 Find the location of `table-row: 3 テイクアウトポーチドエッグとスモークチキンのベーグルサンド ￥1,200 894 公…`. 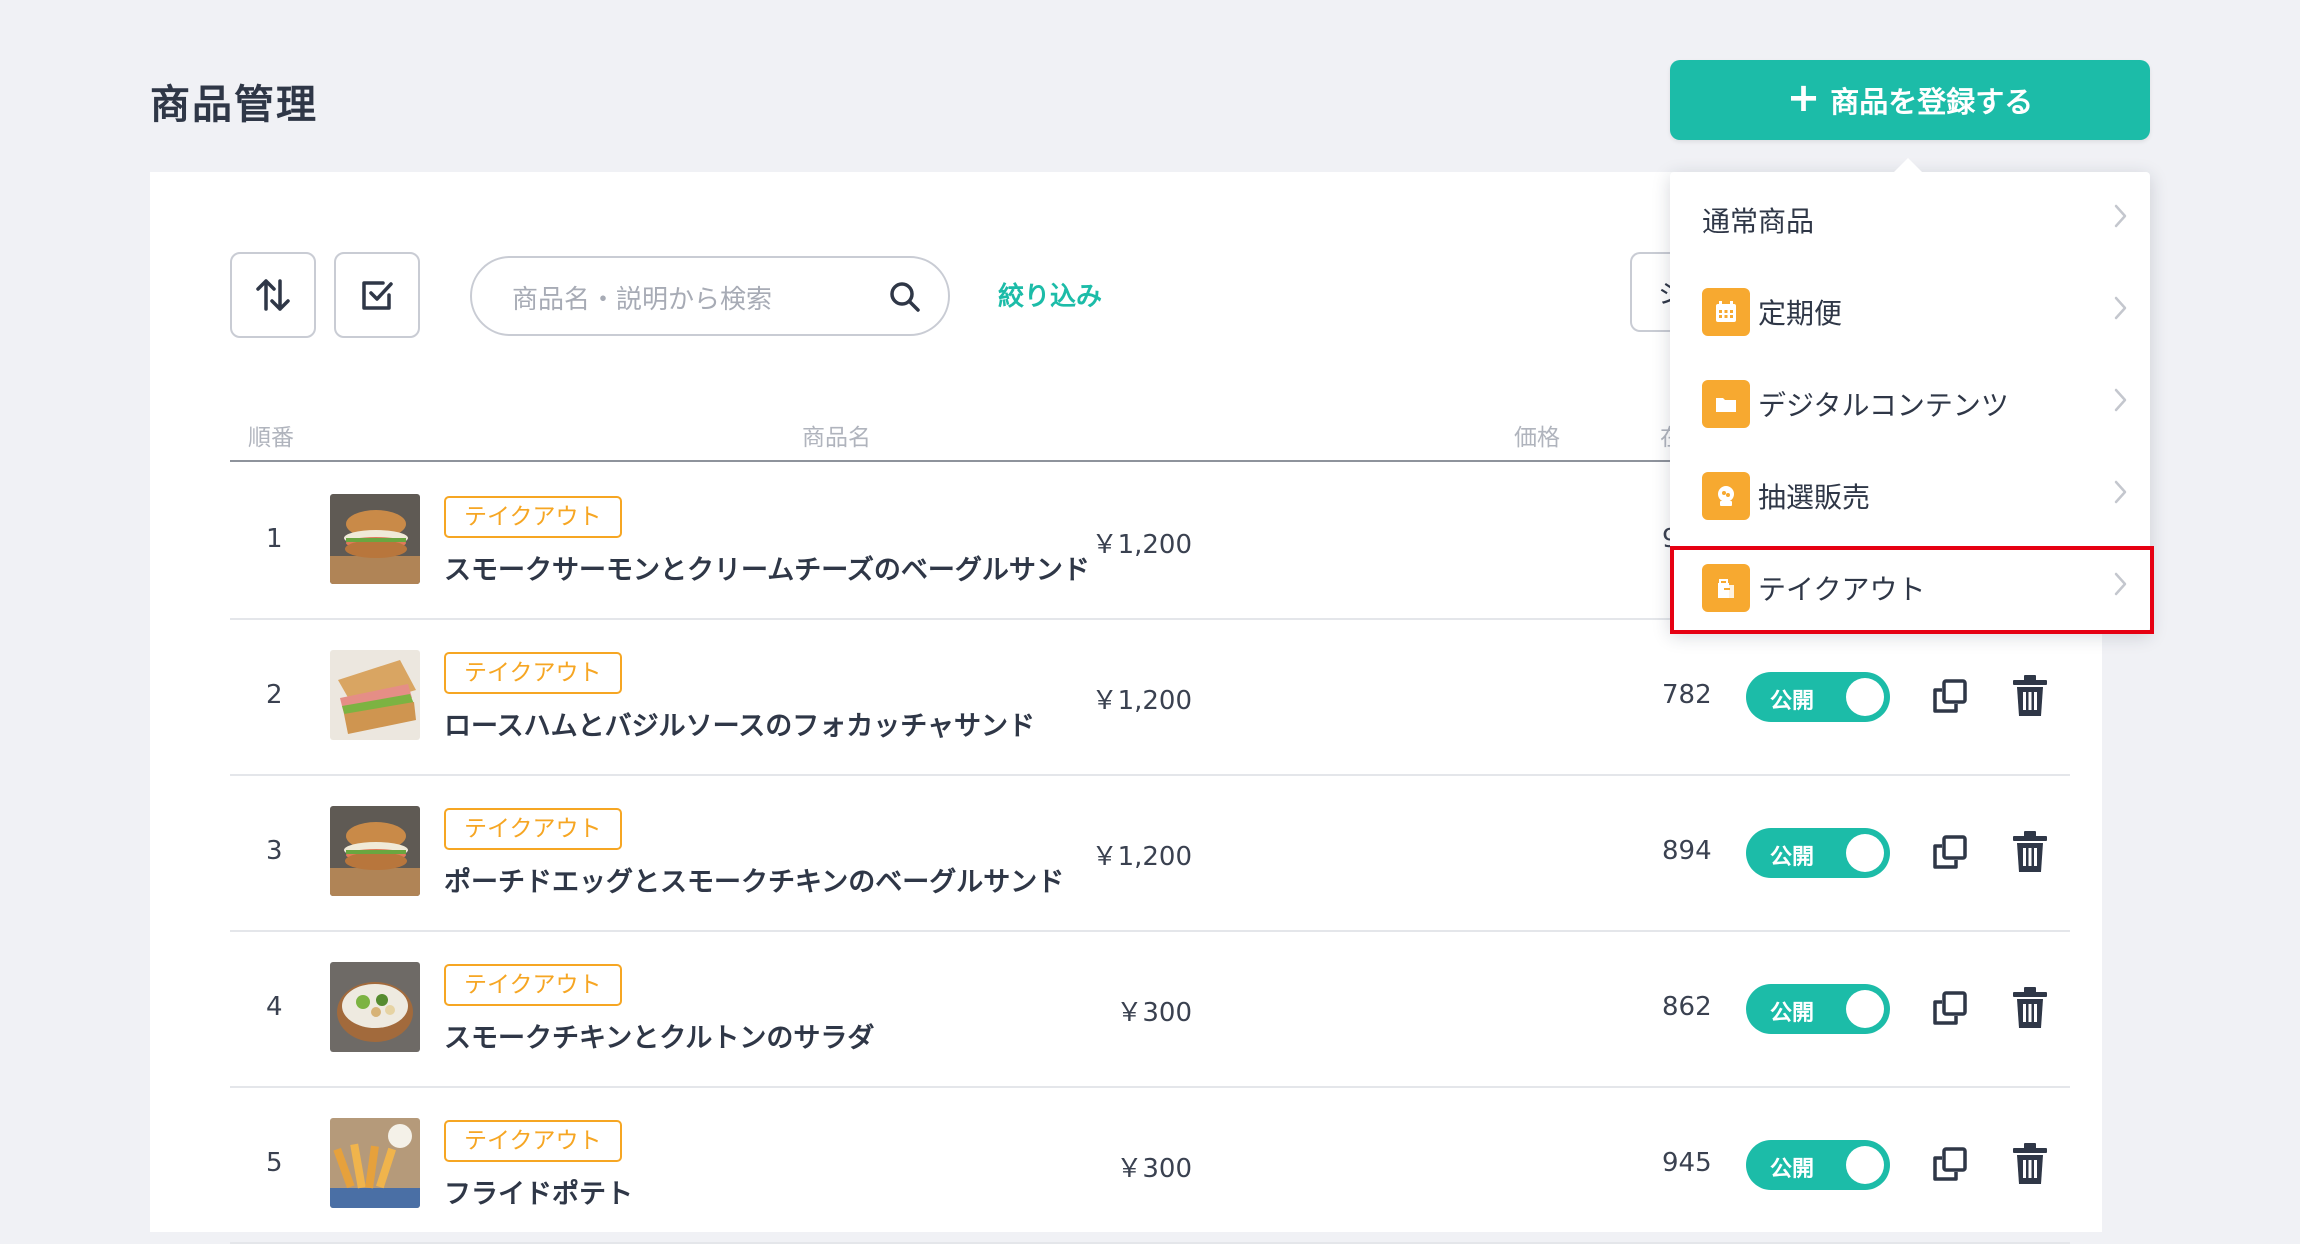

table-row: 3 テイクアウトポーチドエッグとスモークチキンのベーグルサンド ￥1,200 894 公… is located at coordinates (1150, 853).